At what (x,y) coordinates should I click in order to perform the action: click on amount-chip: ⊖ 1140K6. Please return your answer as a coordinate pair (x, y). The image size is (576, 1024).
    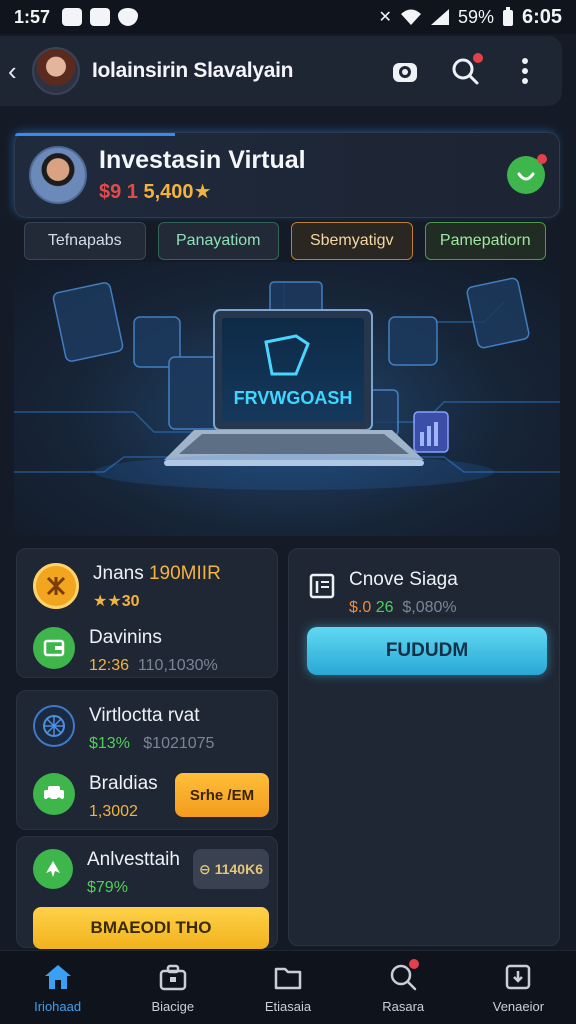
    Looking at the image, I should click on (231, 869).